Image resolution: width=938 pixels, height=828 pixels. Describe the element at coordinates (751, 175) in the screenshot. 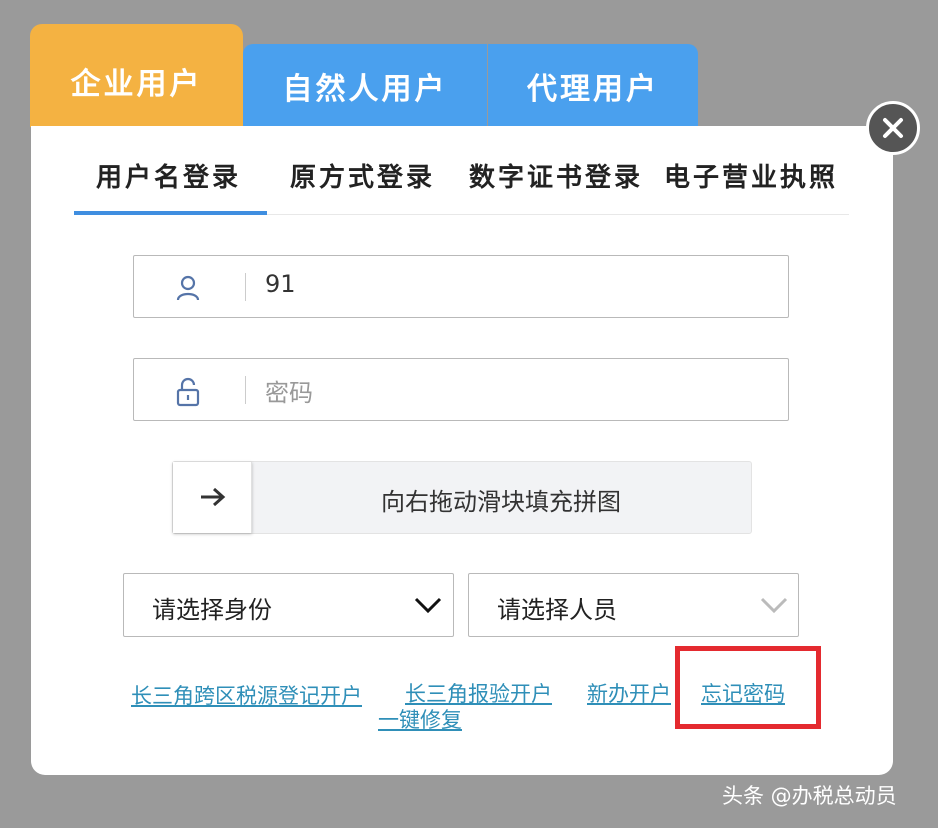

I see `tab-business-license: 电子营业执照` at that location.